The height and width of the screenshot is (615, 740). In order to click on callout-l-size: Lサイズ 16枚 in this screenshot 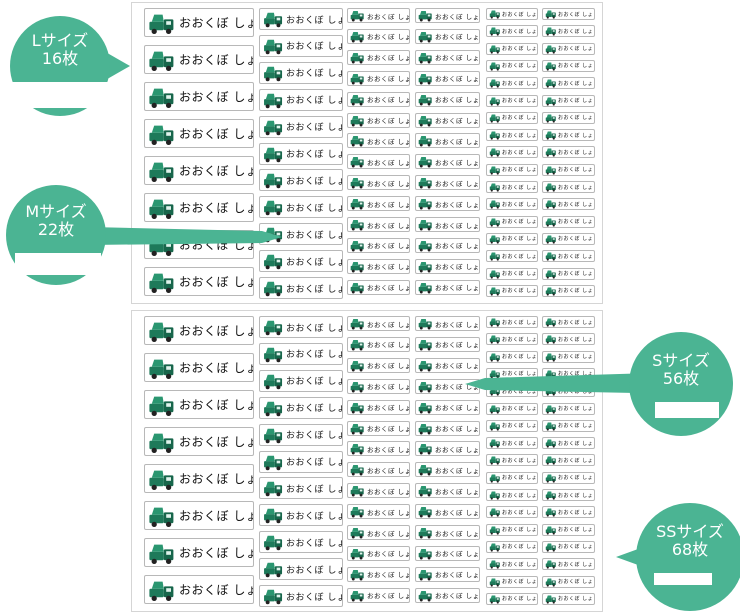, I will do `click(70, 65)`.